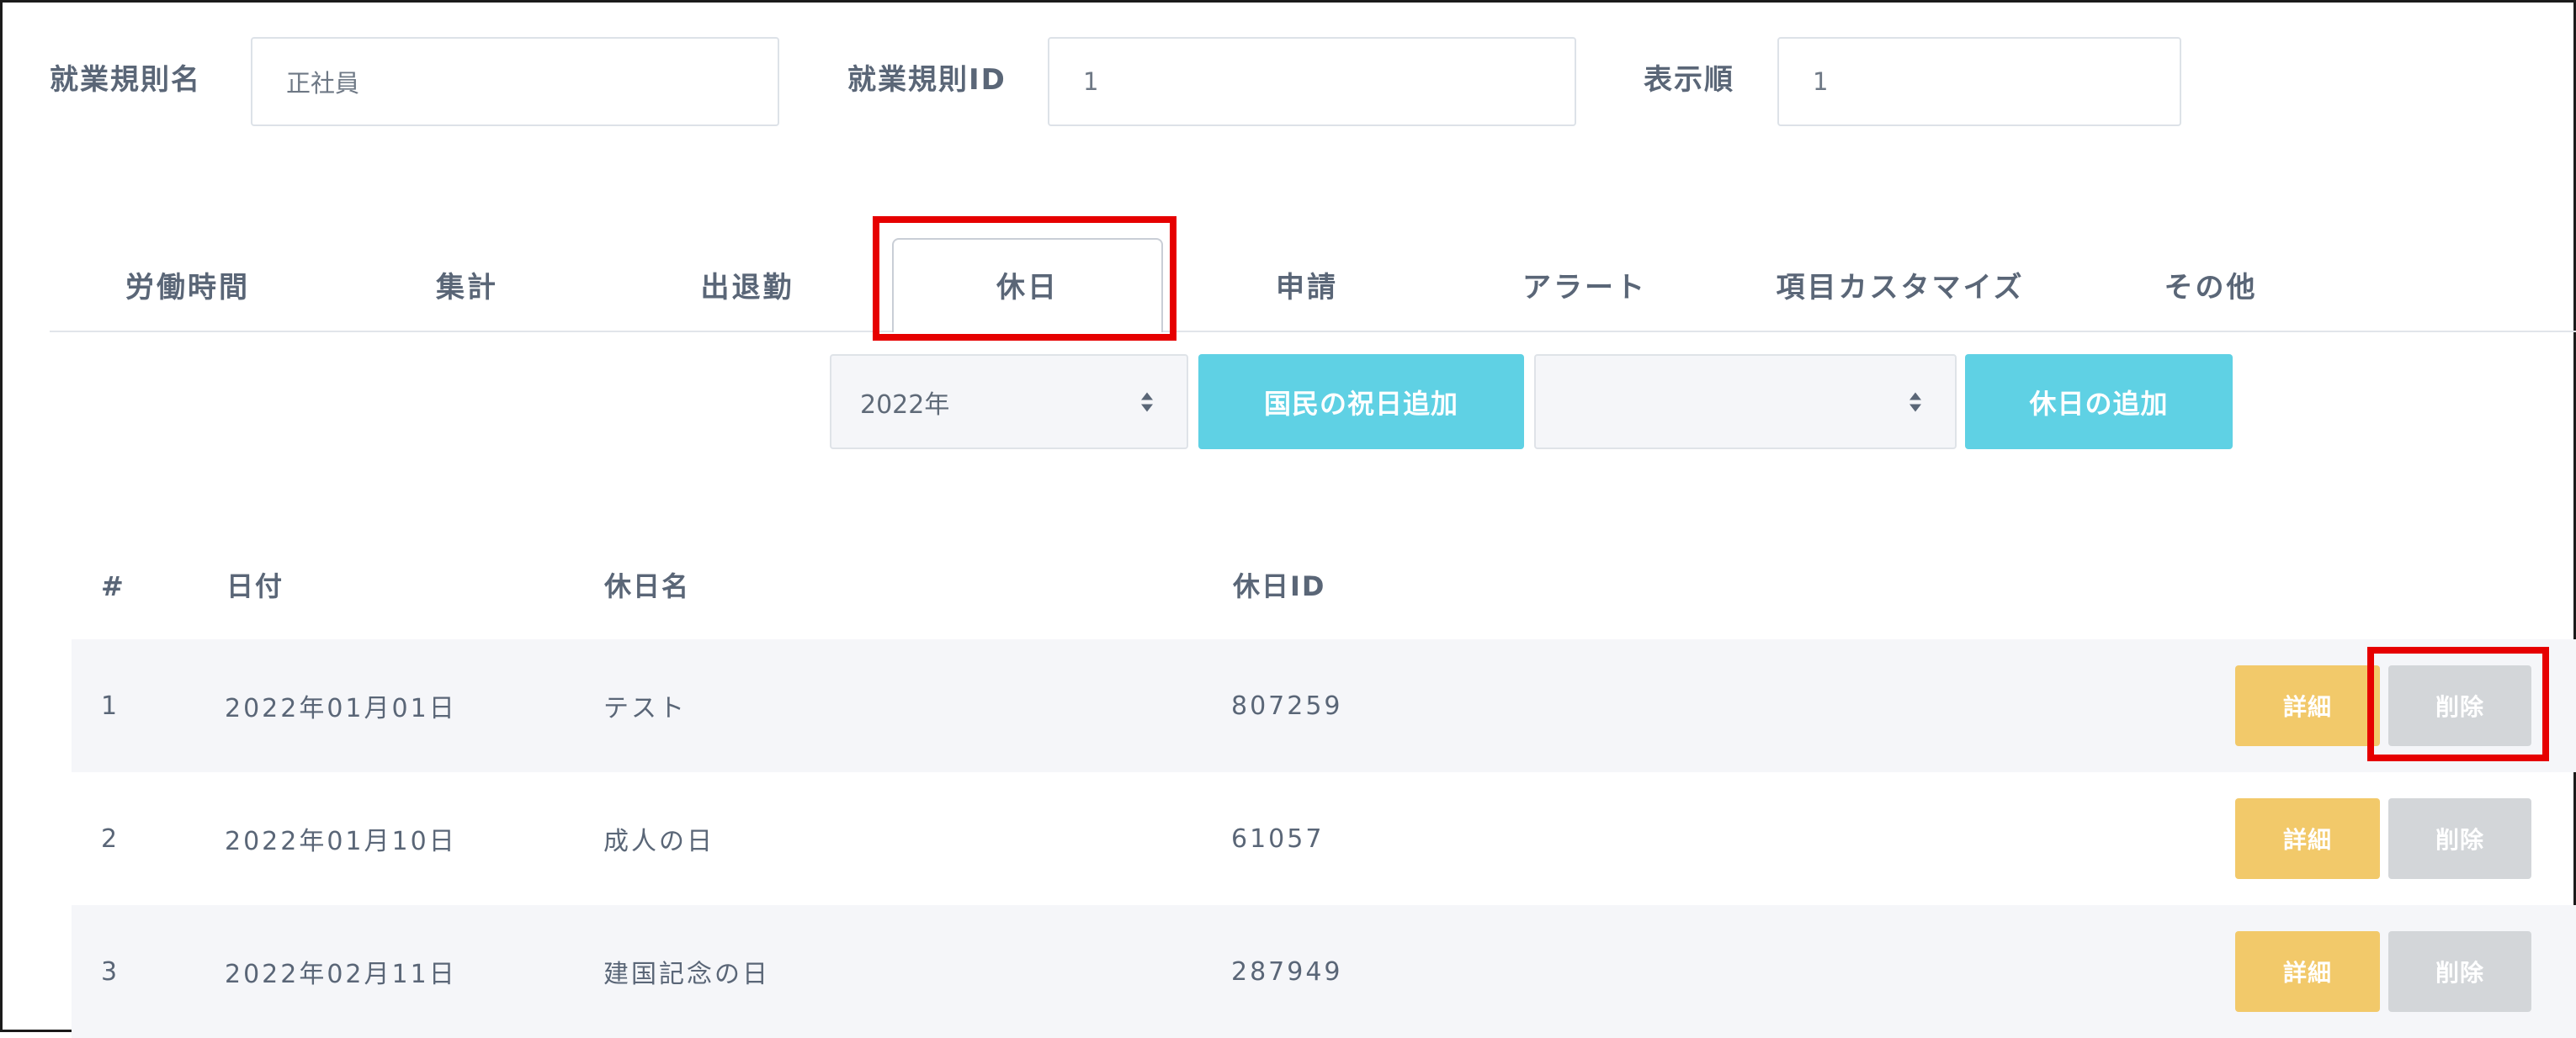  I want to click on row-date: 2022年01月10日, so click(341, 841).